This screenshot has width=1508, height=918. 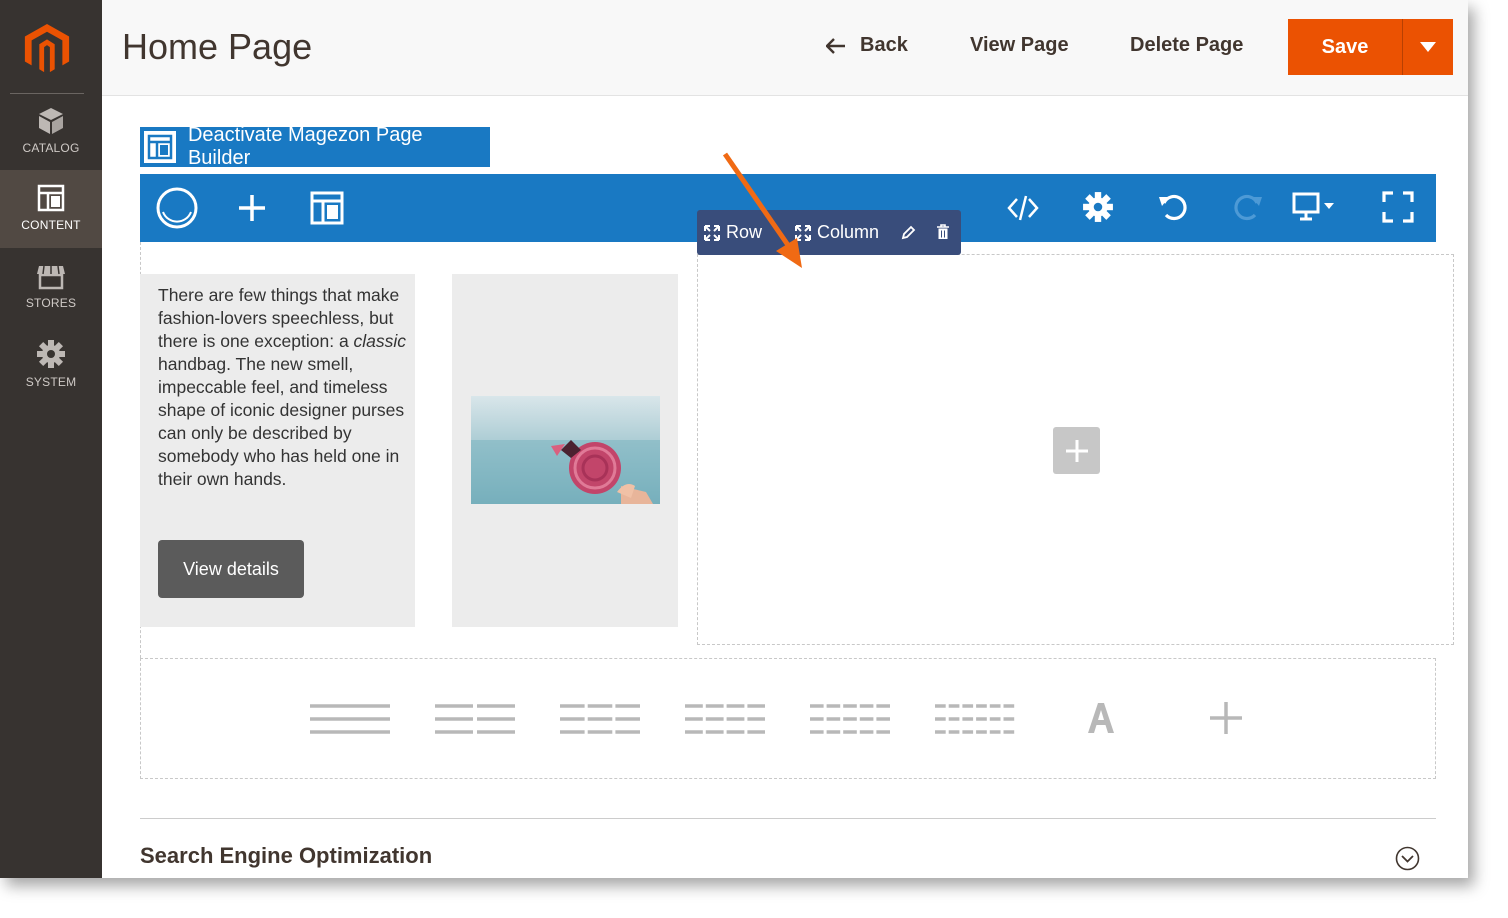 I want to click on seo-divider, so click(x=788, y=818).